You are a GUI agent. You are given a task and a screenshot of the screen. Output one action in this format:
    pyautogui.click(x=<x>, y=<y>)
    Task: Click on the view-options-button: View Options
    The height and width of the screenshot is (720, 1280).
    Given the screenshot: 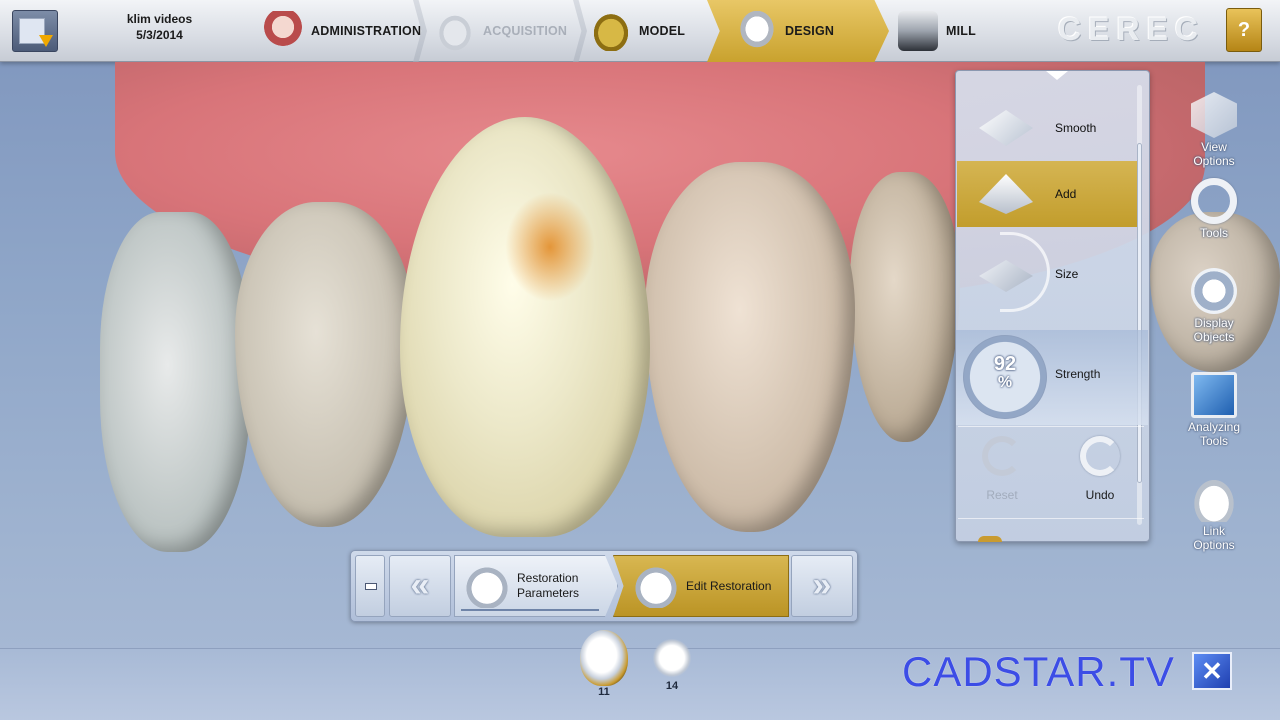 What is the action you would take?
    pyautogui.click(x=1214, y=130)
    